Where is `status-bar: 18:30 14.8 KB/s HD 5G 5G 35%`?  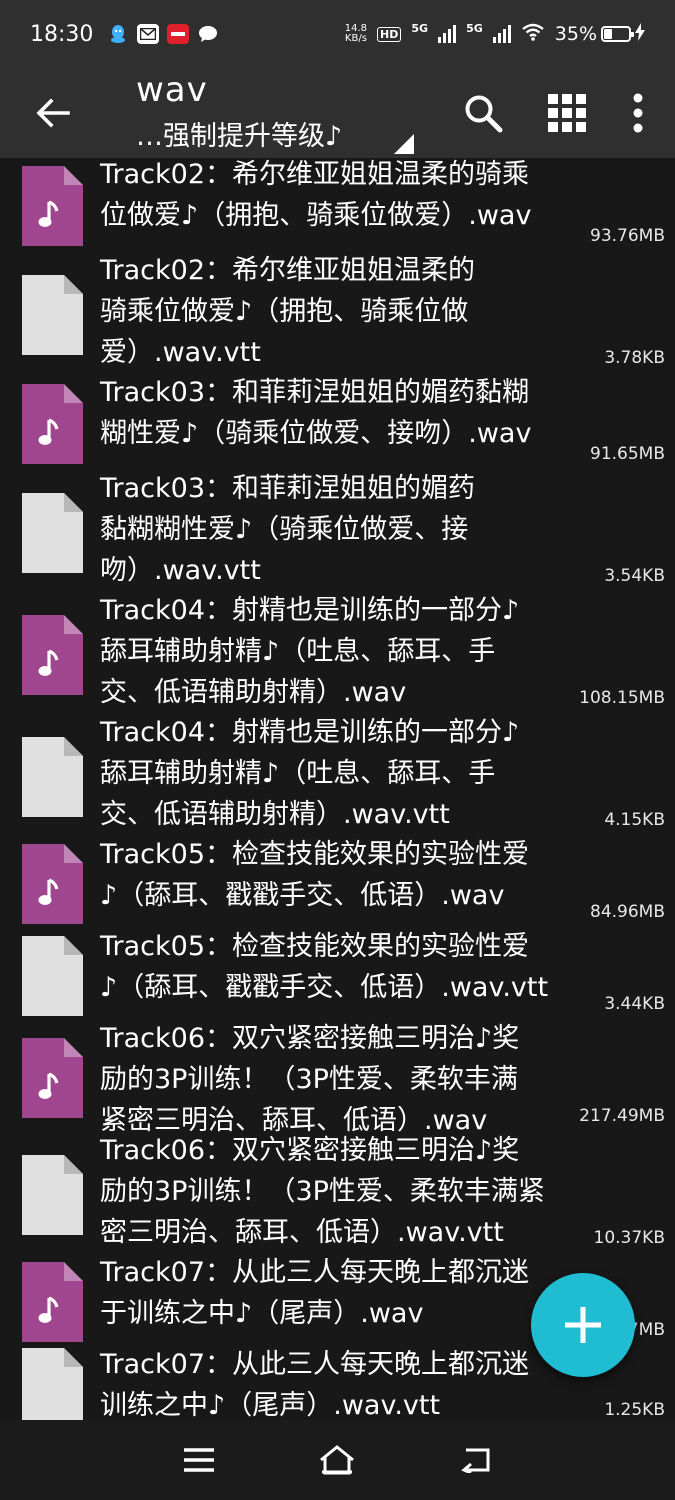 status-bar: 18:30 14.8 KB/s HD 5G 5G 35% is located at coordinates (337, 34).